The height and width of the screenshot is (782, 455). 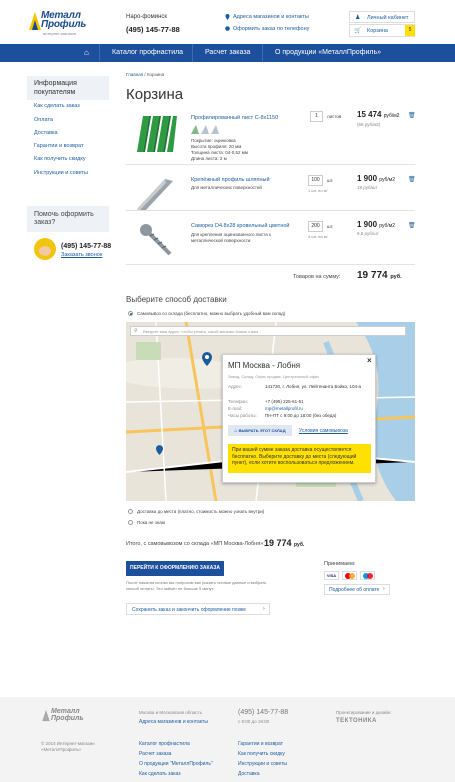 I want to click on footer-link: Гарантии и возврат, so click(x=260, y=744).